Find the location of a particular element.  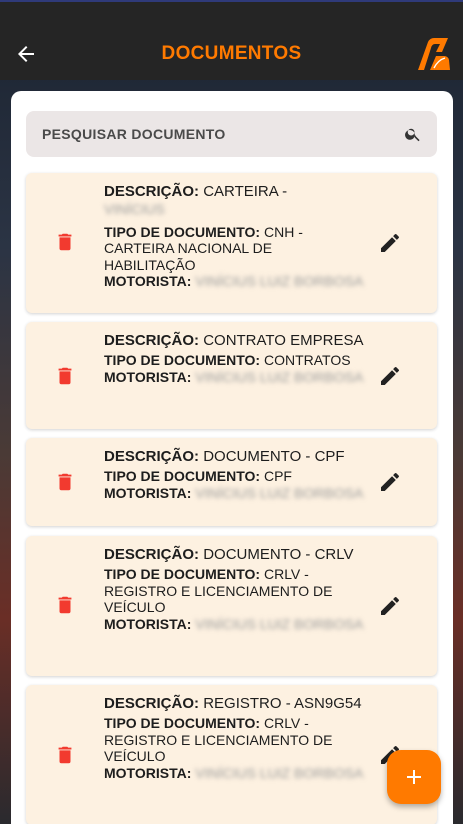

description-value: CARTEIRA - is located at coordinates (245, 191).